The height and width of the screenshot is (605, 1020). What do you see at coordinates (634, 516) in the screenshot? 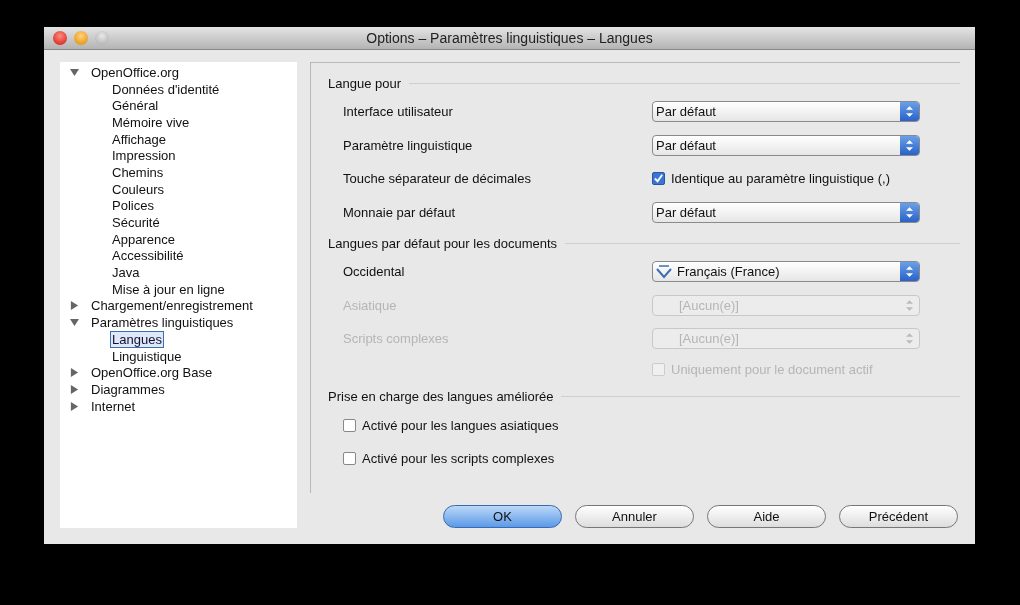
I see `dialog-button: Annuler` at bounding box center [634, 516].